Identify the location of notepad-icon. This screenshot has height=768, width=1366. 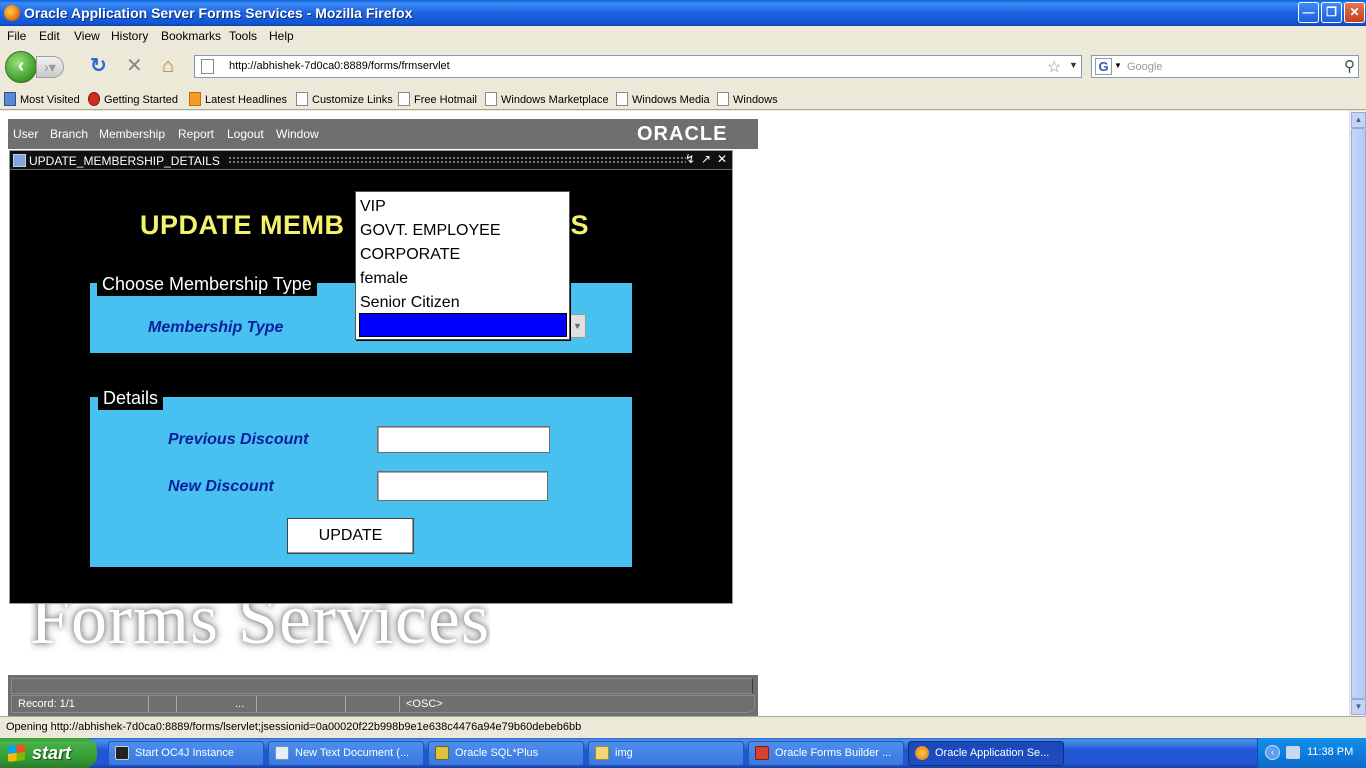
(282, 753).